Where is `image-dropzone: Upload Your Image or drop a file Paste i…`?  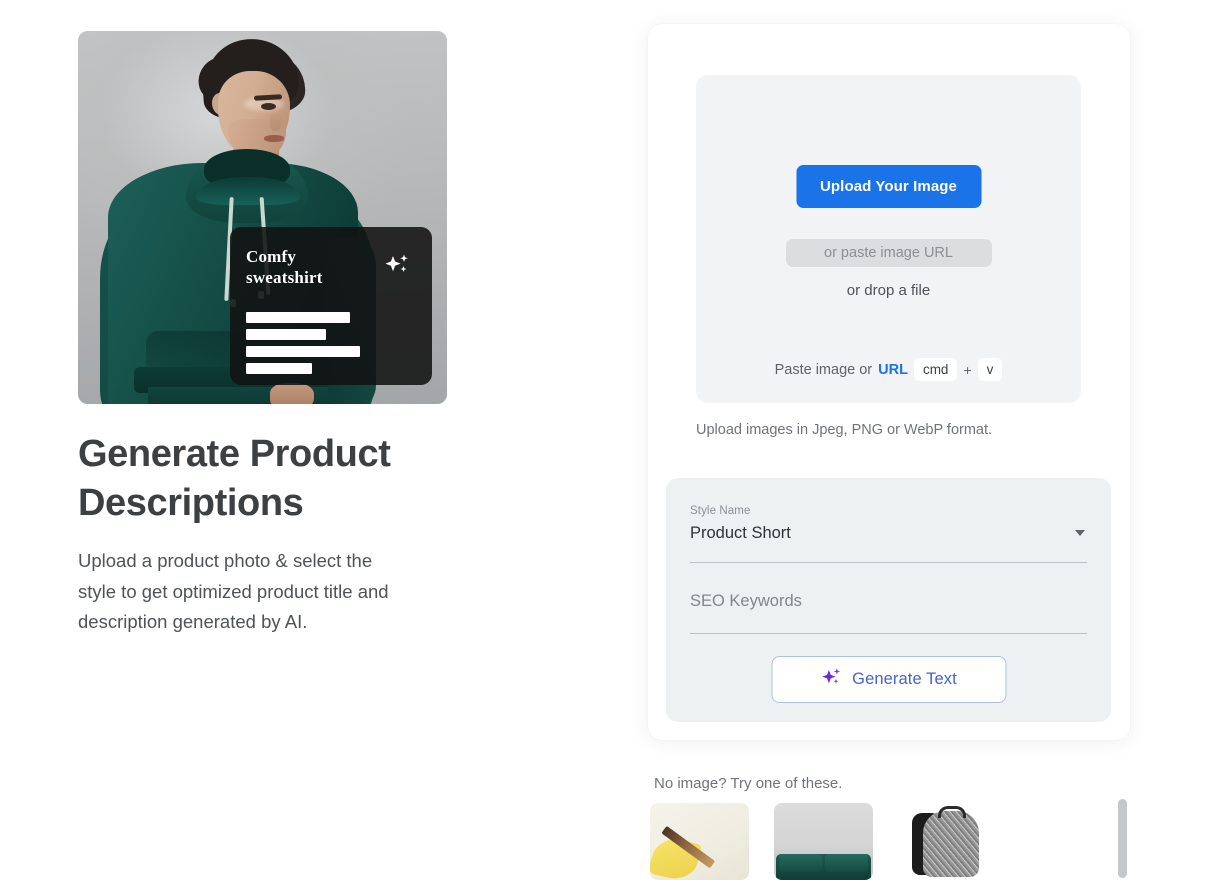
image-dropzone: Upload Your Image or drop a file Paste i… is located at coordinates (888, 239).